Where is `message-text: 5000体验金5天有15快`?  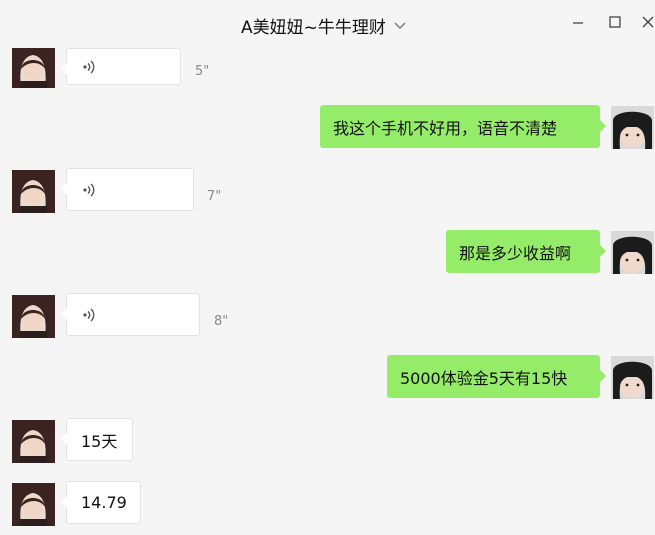 message-text: 5000体验金5天有15快 is located at coordinates (484, 378).